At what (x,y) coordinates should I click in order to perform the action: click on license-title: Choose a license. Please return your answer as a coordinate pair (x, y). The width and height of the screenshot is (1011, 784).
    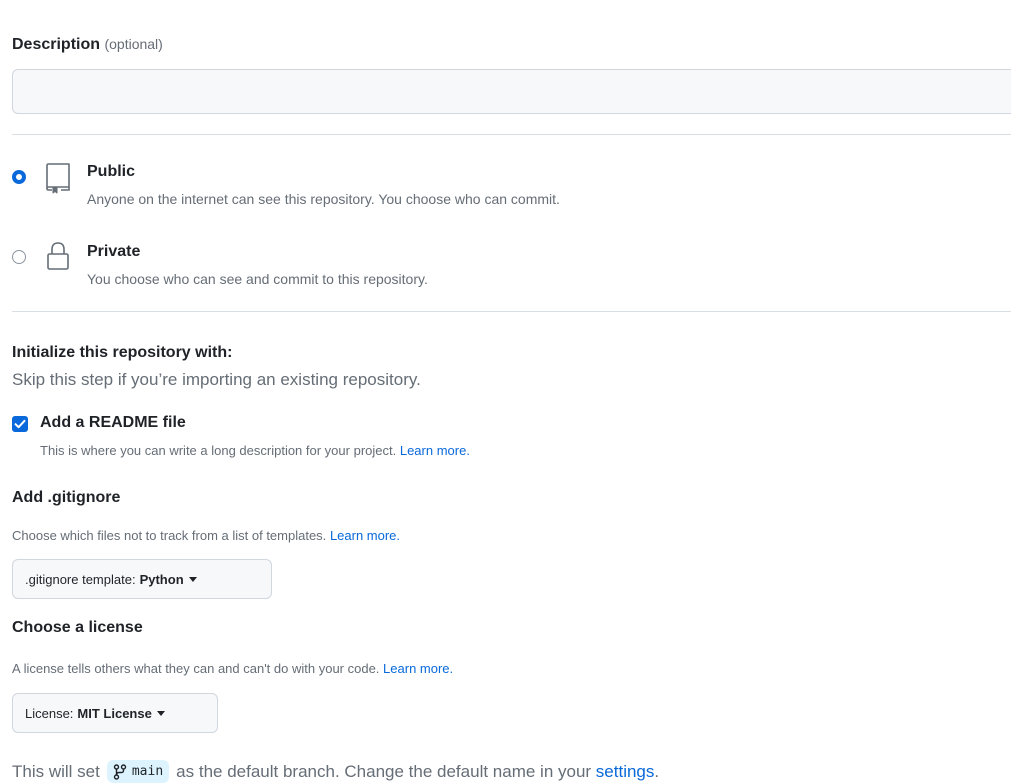
    Looking at the image, I should click on (77, 627).